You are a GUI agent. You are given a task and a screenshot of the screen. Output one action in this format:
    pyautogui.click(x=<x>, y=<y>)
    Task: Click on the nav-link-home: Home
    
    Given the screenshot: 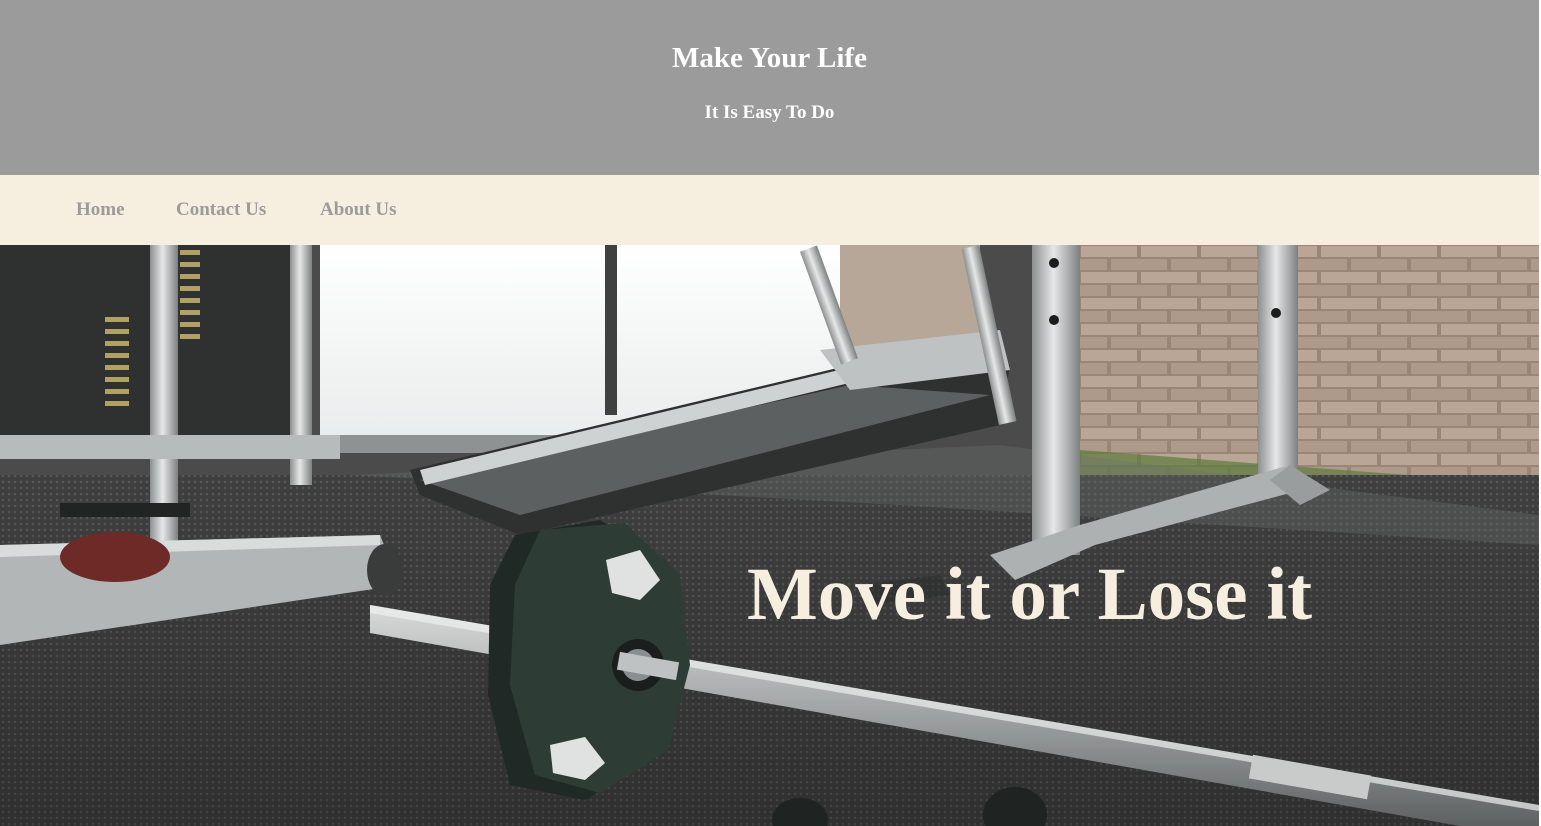 What is the action you would take?
    pyautogui.click(x=100, y=210)
    